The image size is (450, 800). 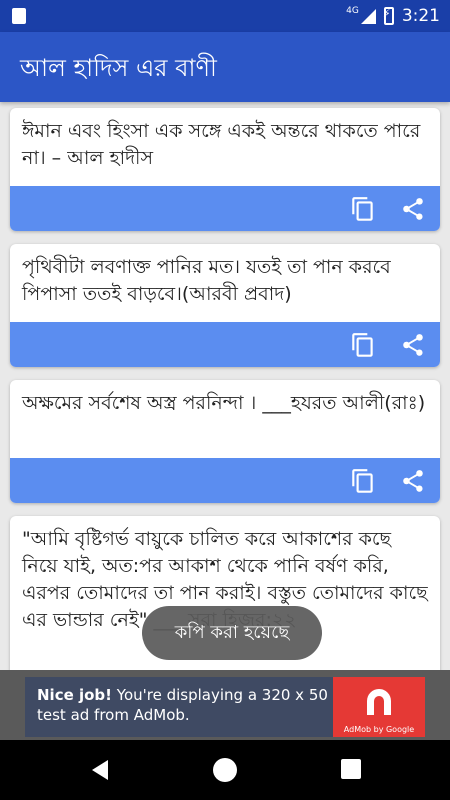 What do you see at coordinates (368, 16) in the screenshot?
I see `signal-icon` at bounding box center [368, 16].